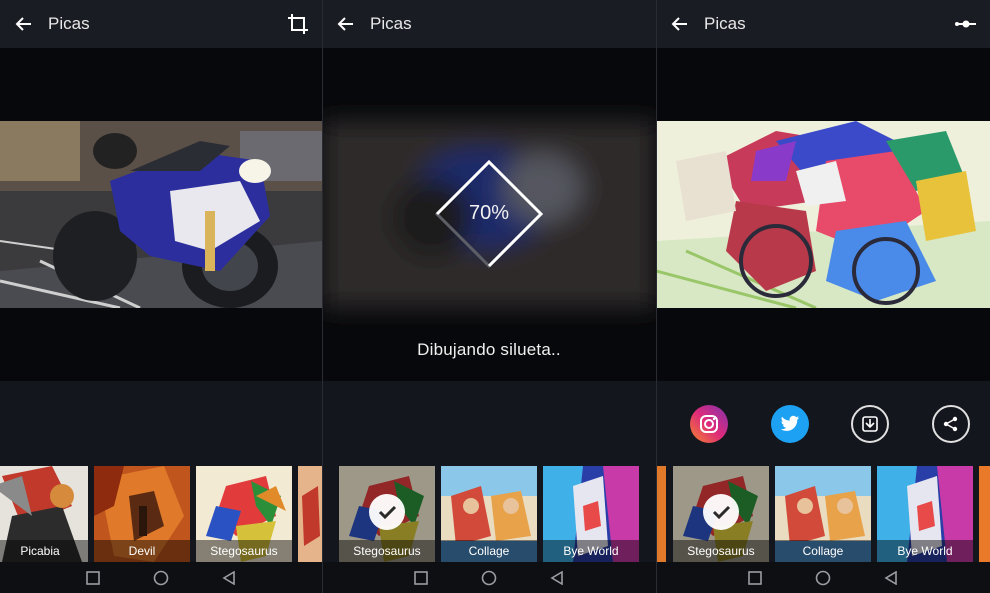 The image size is (990, 593). Describe the element at coordinates (44, 514) in the screenshot. I see `filter-thumb-picabia: Picabia` at that location.